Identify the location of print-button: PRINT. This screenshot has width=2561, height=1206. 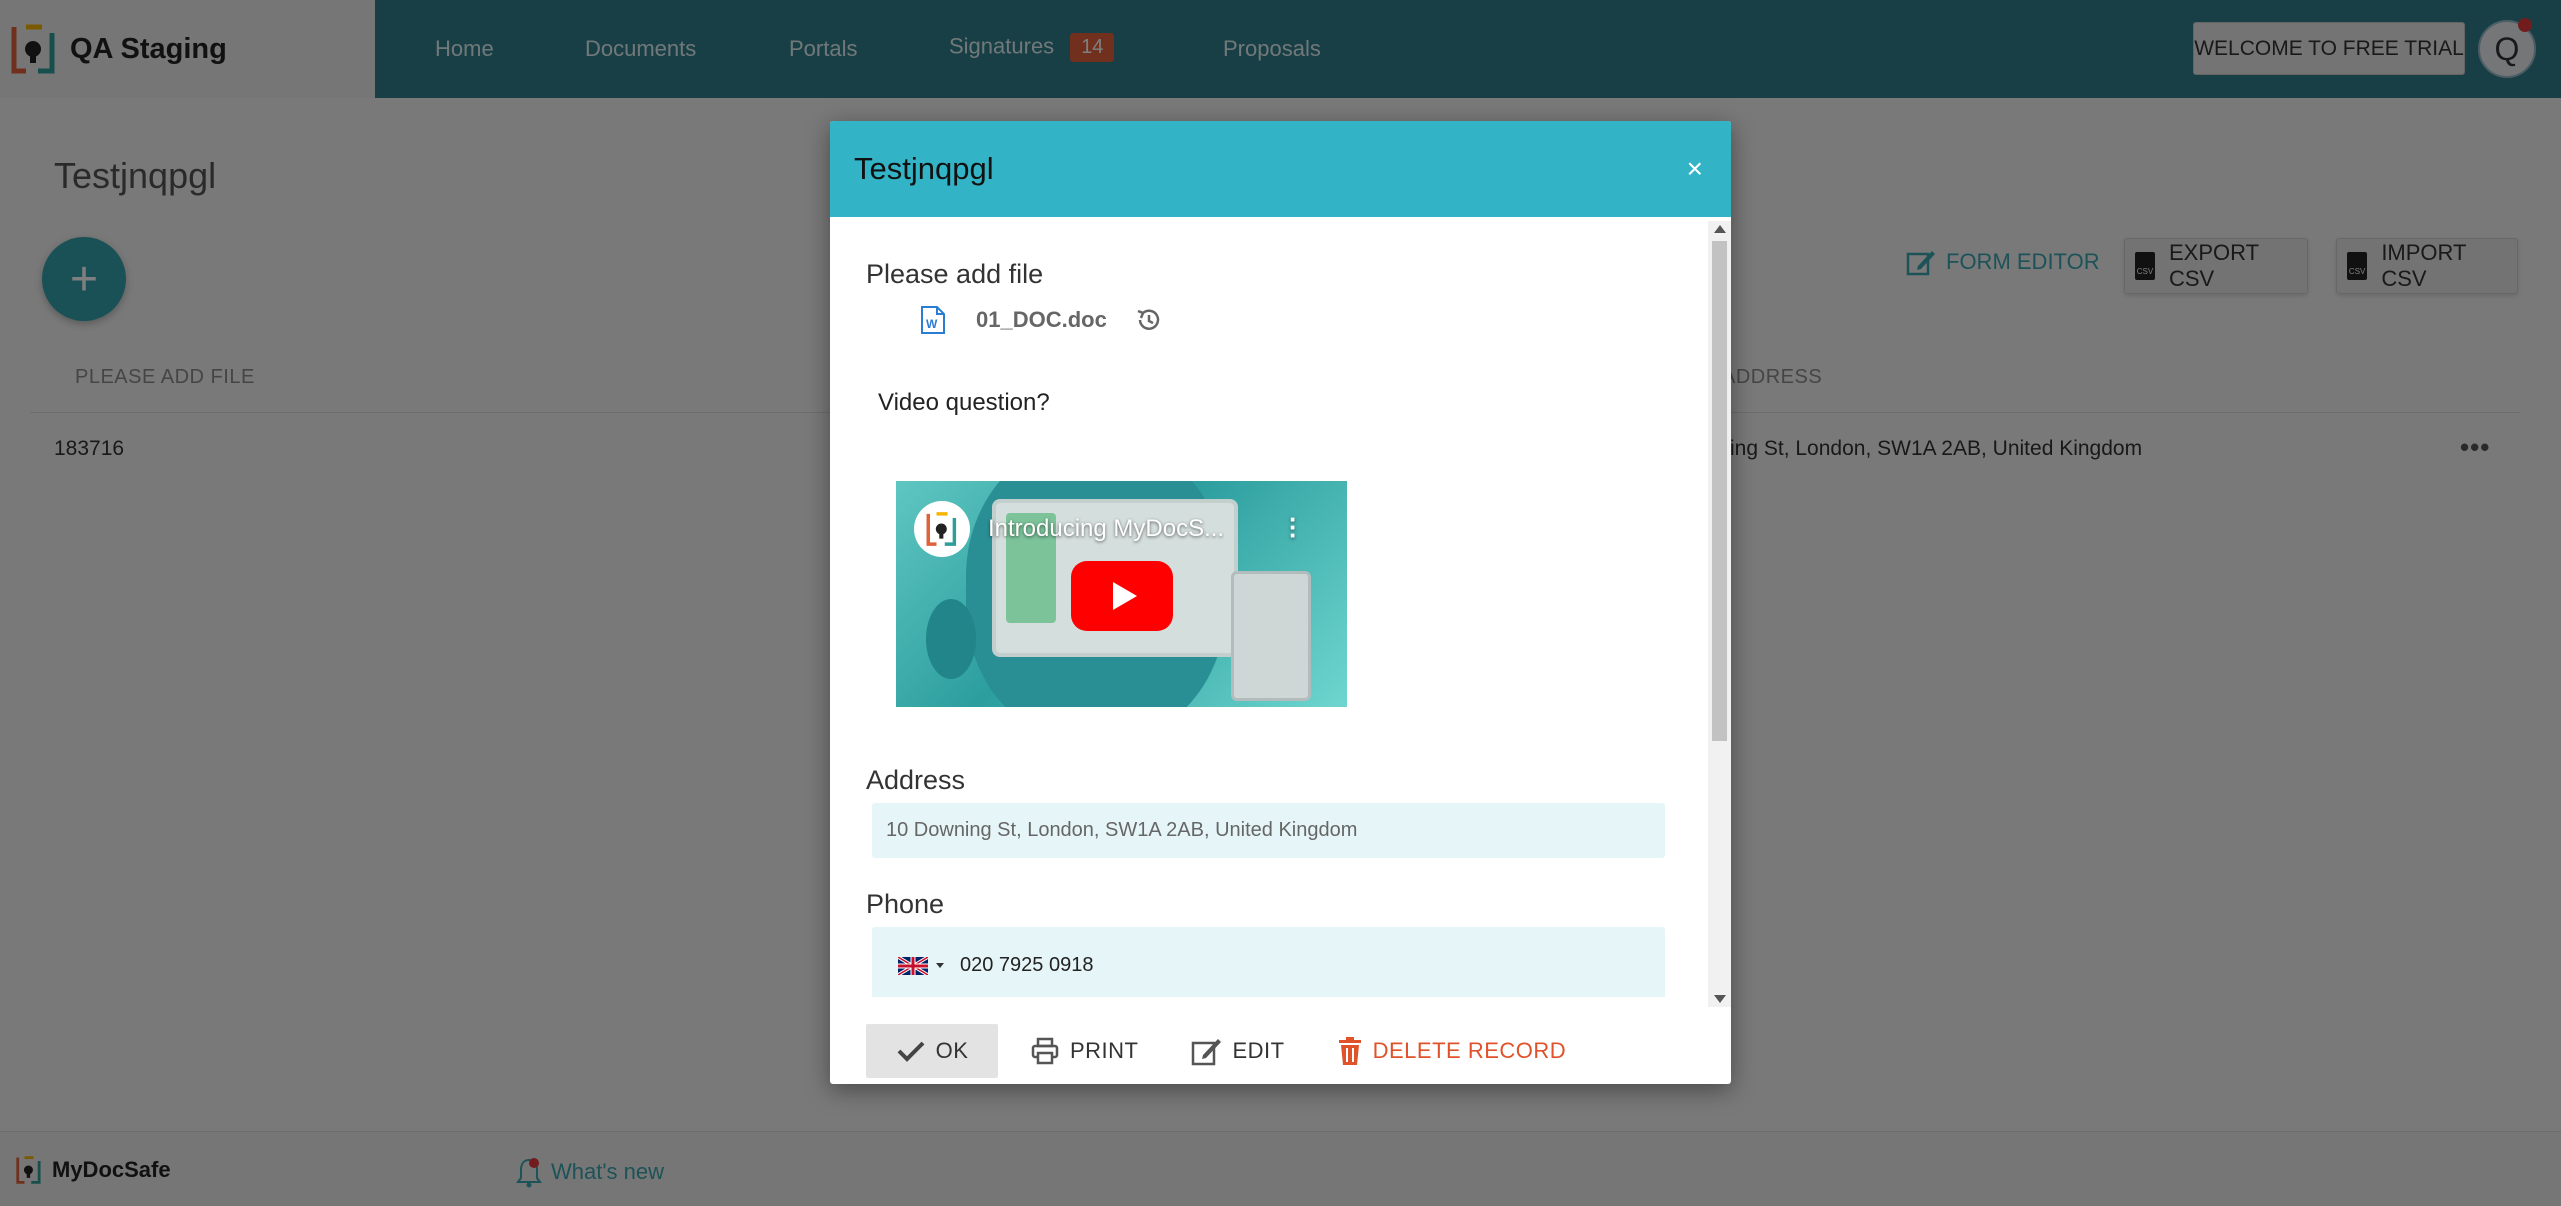
(1084, 1051).